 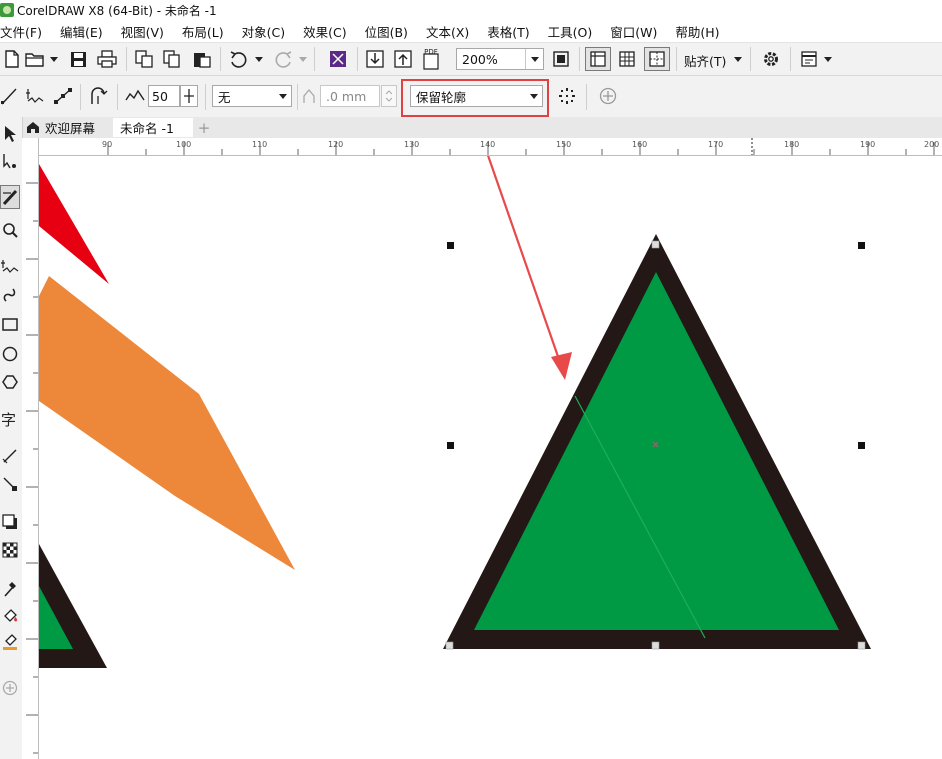 I want to click on menu-tools: 工具(O), so click(x=569, y=31).